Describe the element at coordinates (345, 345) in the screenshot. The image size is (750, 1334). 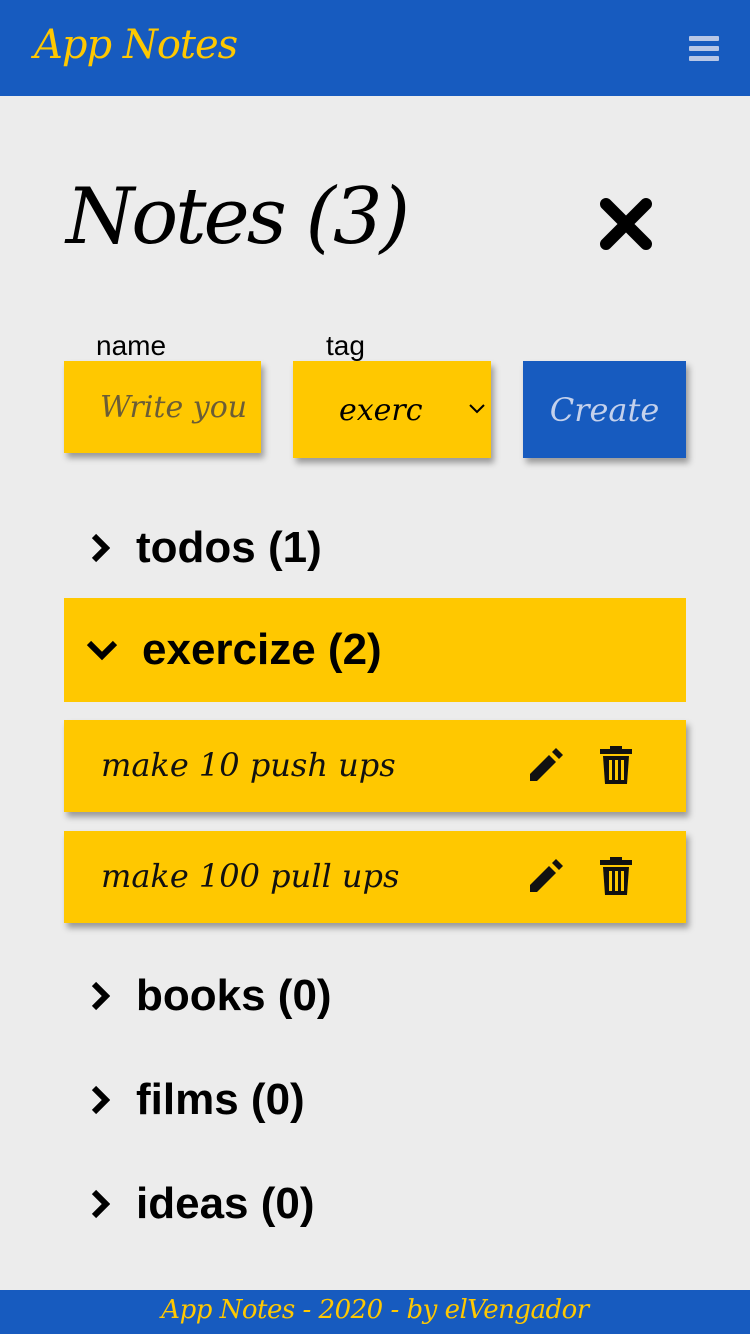
I see `tag-label: tag` at that location.